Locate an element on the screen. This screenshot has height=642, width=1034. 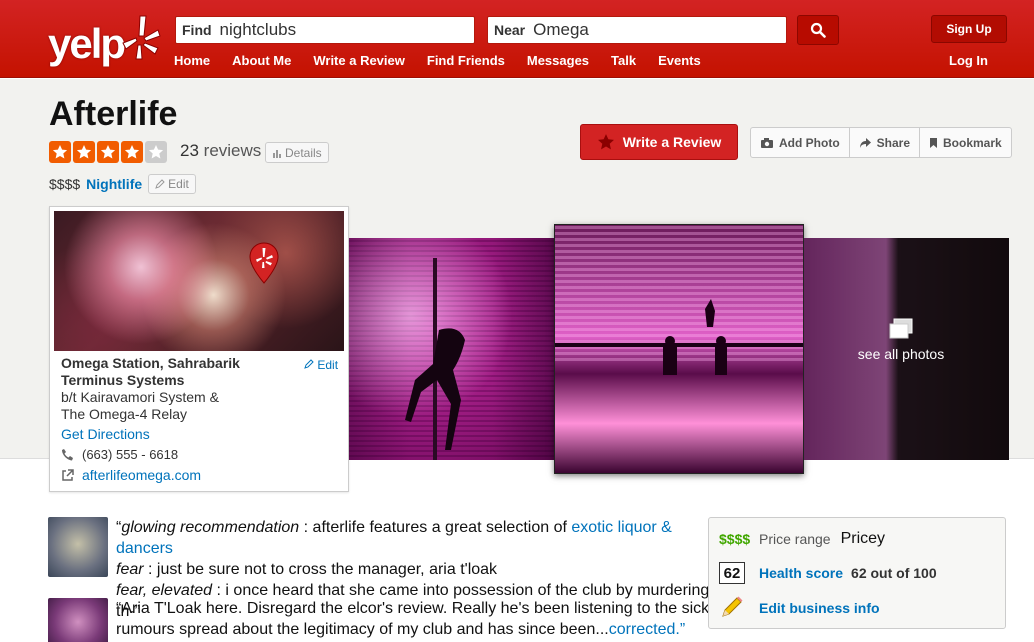
category-link: Nightlife is located at coordinates (114, 184).